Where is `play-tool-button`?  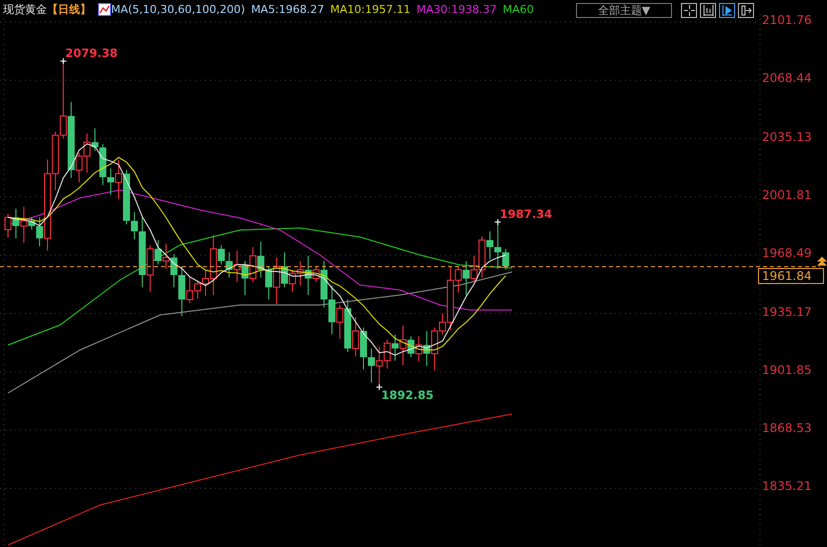
play-tool-button is located at coordinates (727, 10).